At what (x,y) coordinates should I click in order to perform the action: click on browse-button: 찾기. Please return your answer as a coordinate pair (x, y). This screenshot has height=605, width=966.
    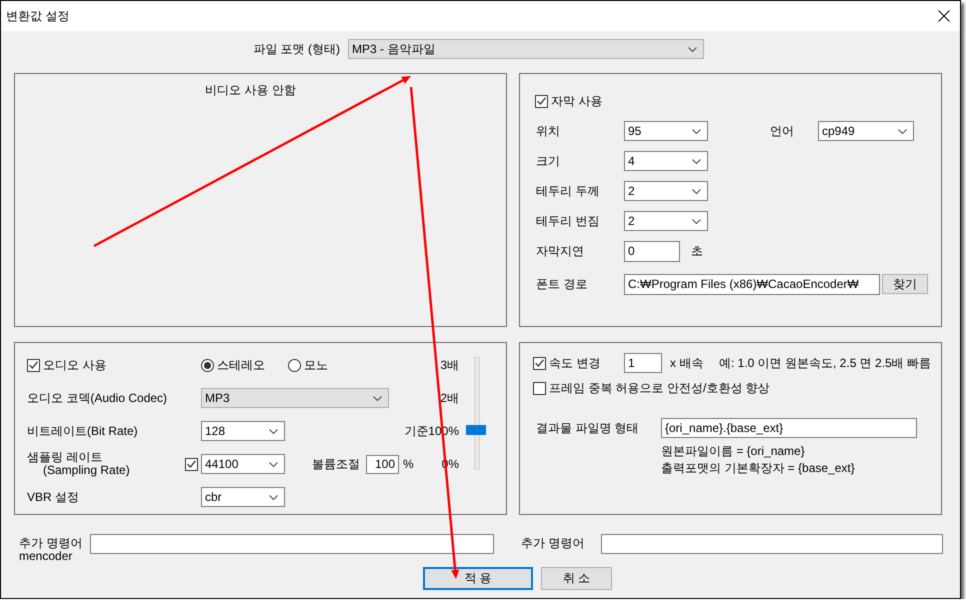
    Looking at the image, I should click on (905, 284).